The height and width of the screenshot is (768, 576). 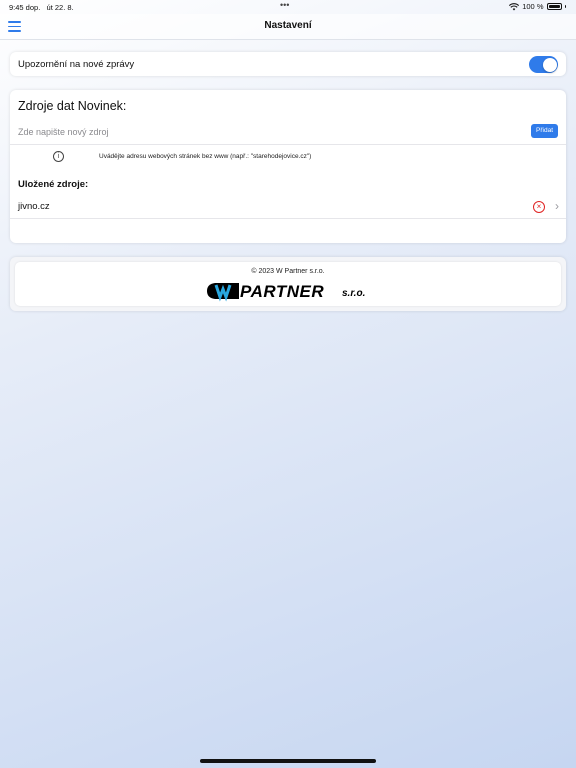 I want to click on battery-percent: 100 %, so click(x=533, y=6).